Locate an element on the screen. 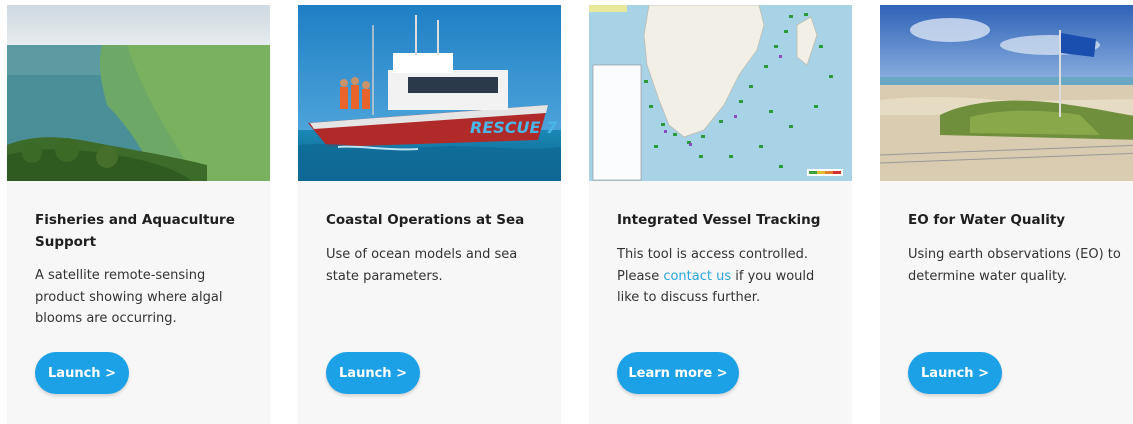 The height and width of the screenshot is (424, 1133). rescue-boat-image: RESCUE 7 is located at coordinates (429, 93).